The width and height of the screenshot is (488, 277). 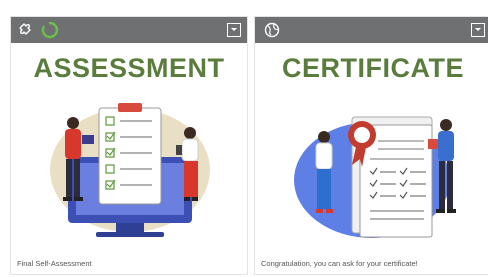 What do you see at coordinates (50, 30) in the screenshot?
I see `loading-spinner-icon` at bounding box center [50, 30].